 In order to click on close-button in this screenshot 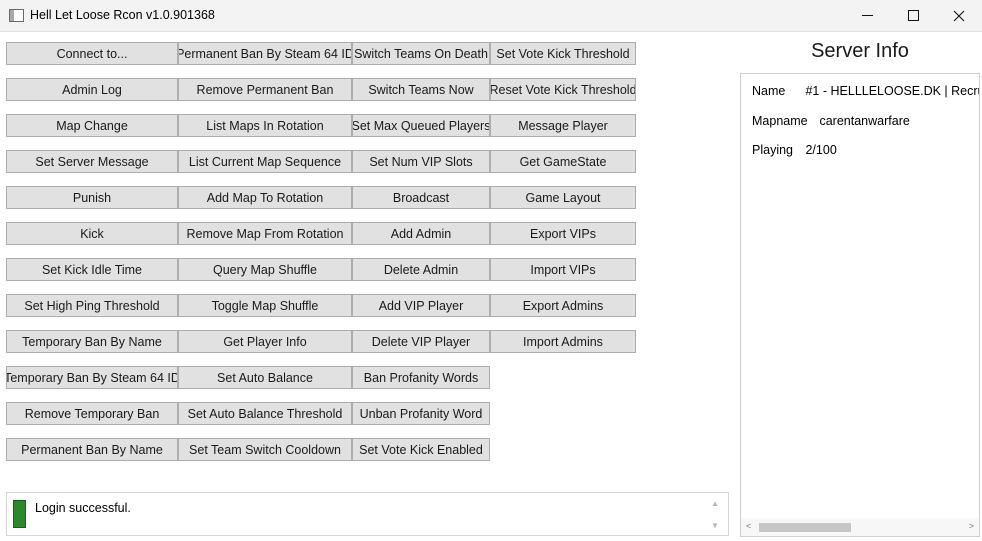, I will do `click(959, 15)`.